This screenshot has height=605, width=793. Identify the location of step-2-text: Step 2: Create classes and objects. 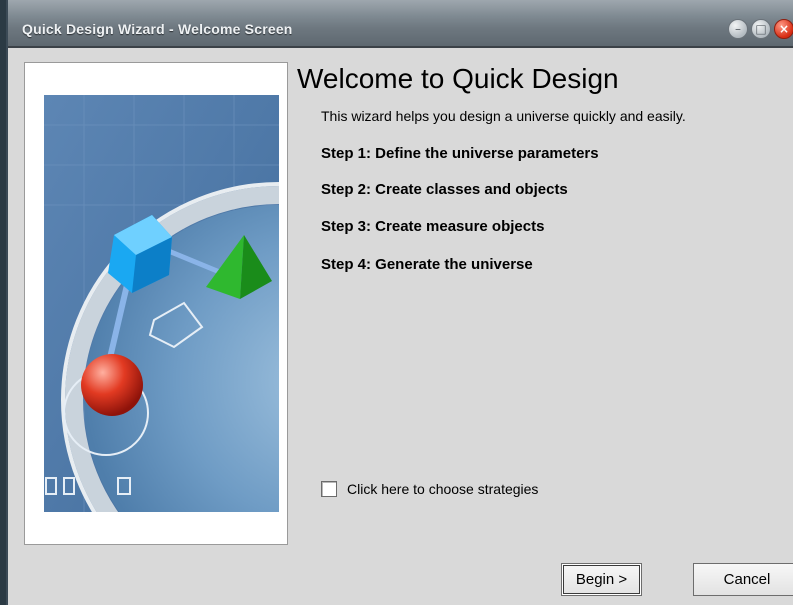
(444, 189).